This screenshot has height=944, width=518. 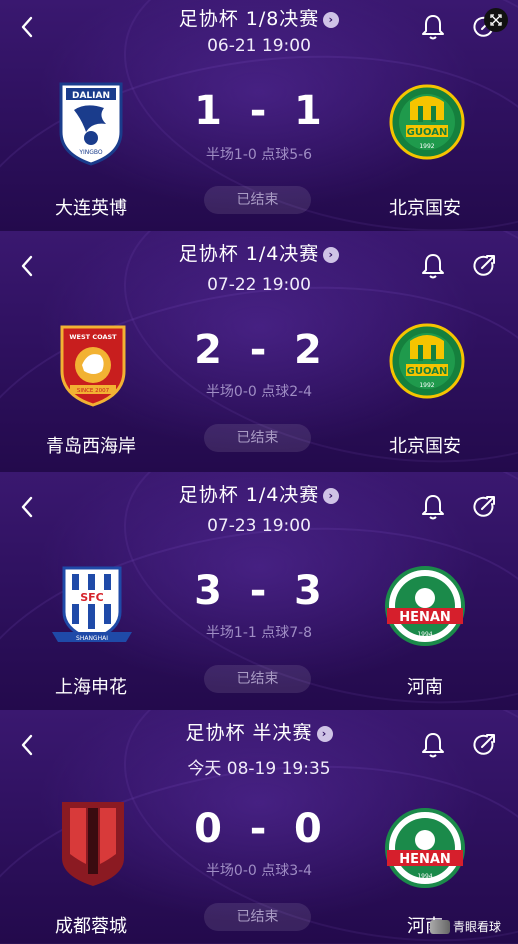 I want to click on away-score: 0, so click(x=309, y=829).